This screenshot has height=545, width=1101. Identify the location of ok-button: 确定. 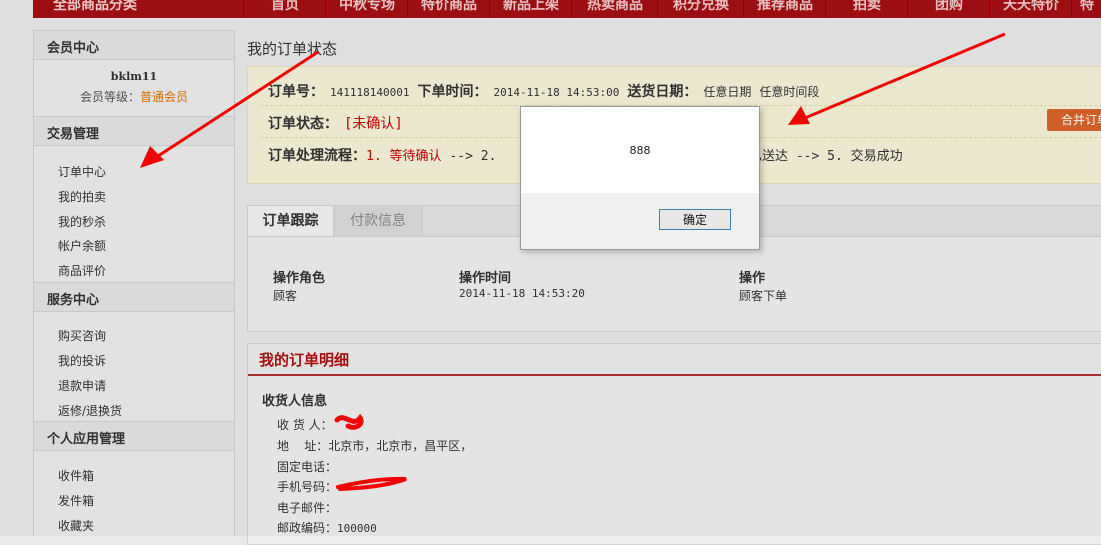
(695, 219).